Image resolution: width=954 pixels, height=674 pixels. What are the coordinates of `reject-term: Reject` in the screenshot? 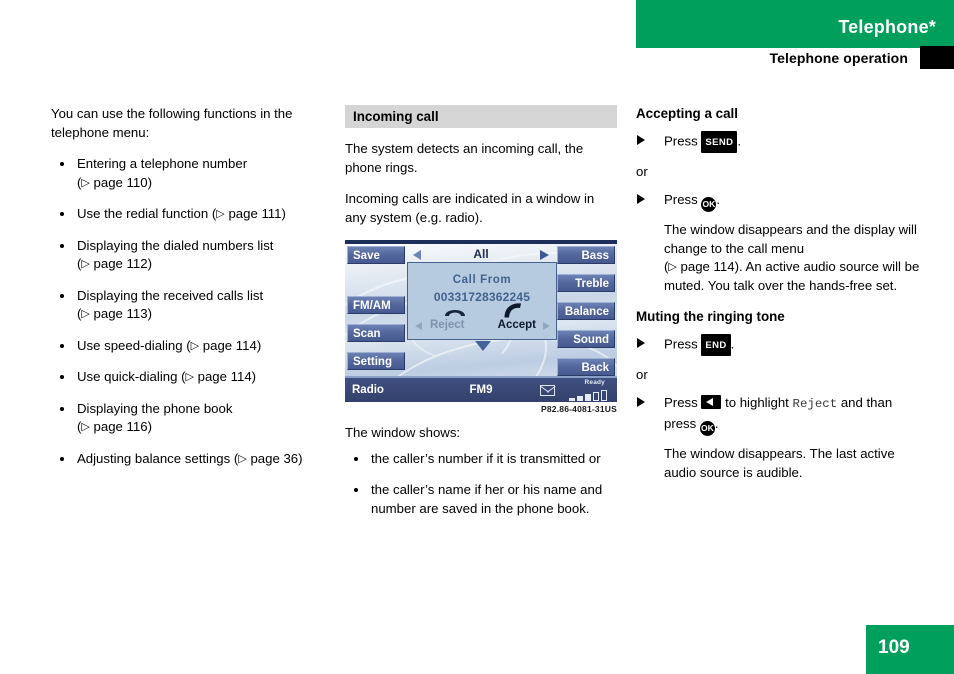 It's located at (815, 404).